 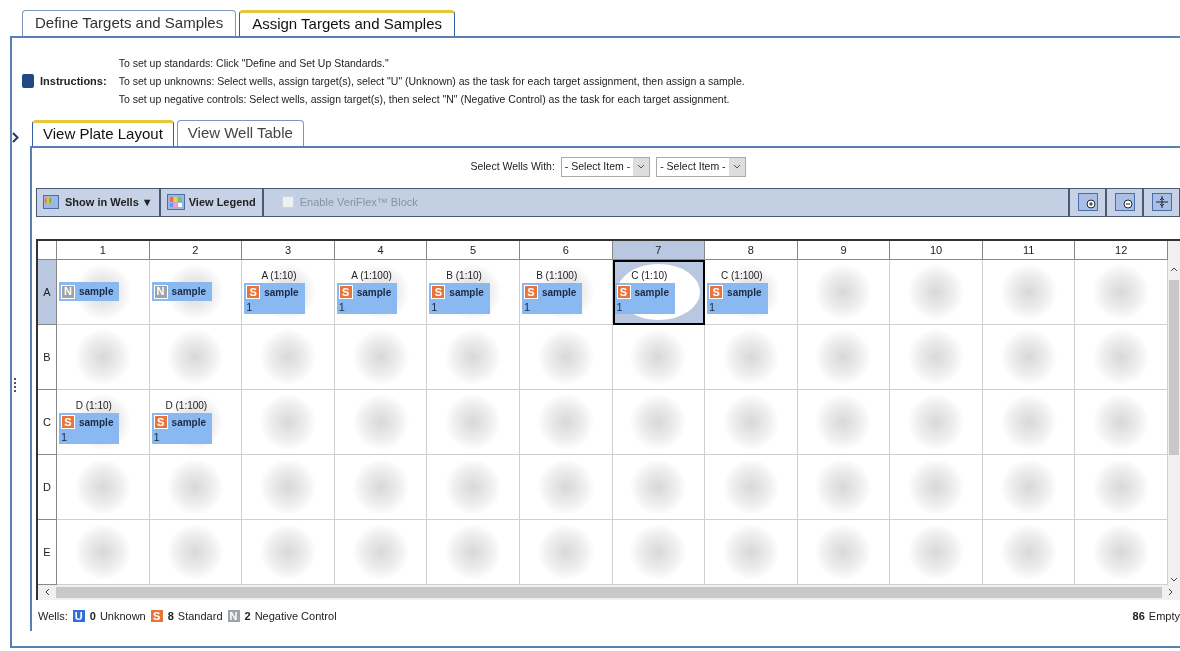 I want to click on column-header: 12, so click(x=1121, y=250).